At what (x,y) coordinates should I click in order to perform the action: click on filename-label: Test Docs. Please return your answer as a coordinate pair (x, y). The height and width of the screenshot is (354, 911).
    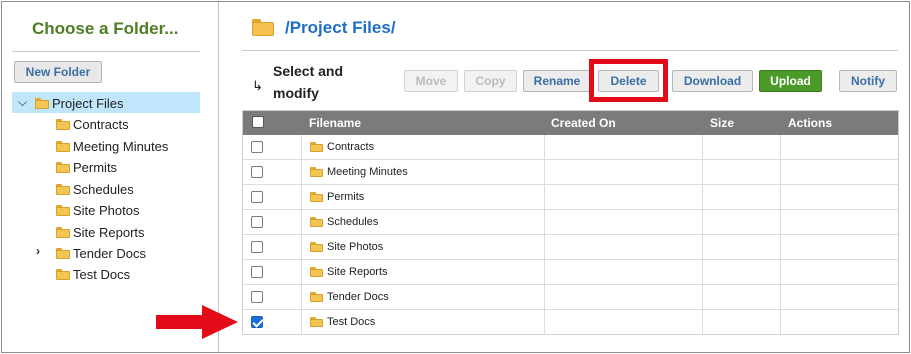
    Looking at the image, I should click on (351, 322).